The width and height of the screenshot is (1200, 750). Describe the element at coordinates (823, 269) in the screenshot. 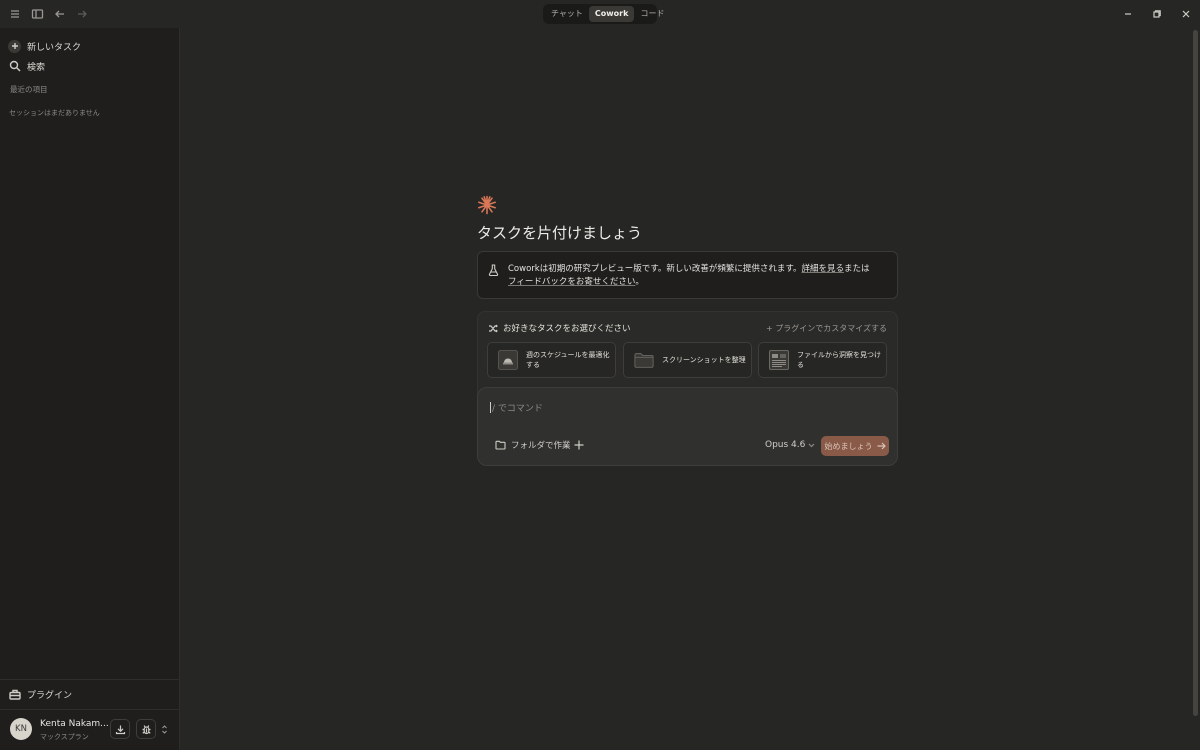

I see `learn-more-link: 詳細を見る` at that location.